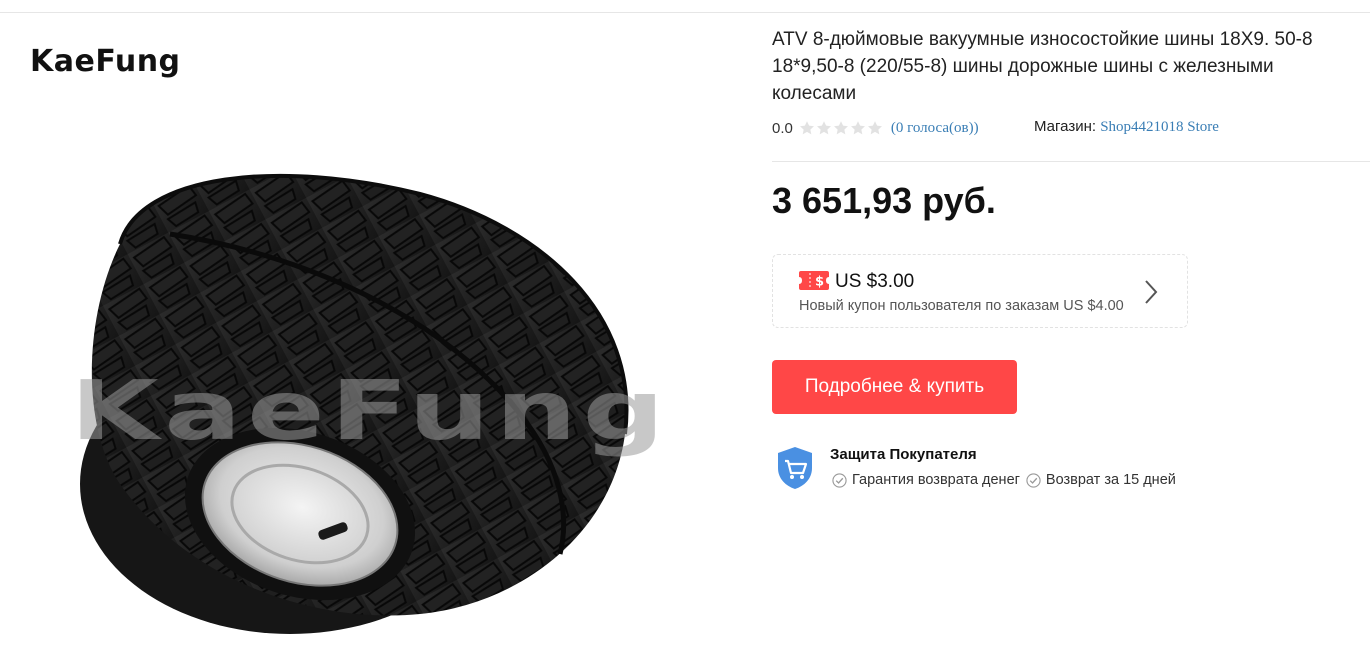 The width and height of the screenshot is (1370, 650). Describe the element at coordinates (795, 468) in the screenshot. I see `shield-cart-icon` at that location.